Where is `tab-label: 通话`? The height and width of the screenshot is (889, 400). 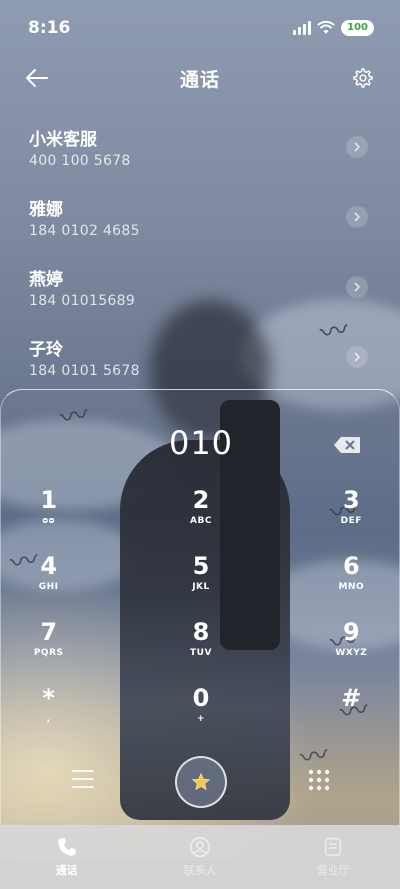 tab-label: 通话 is located at coordinates (66, 870).